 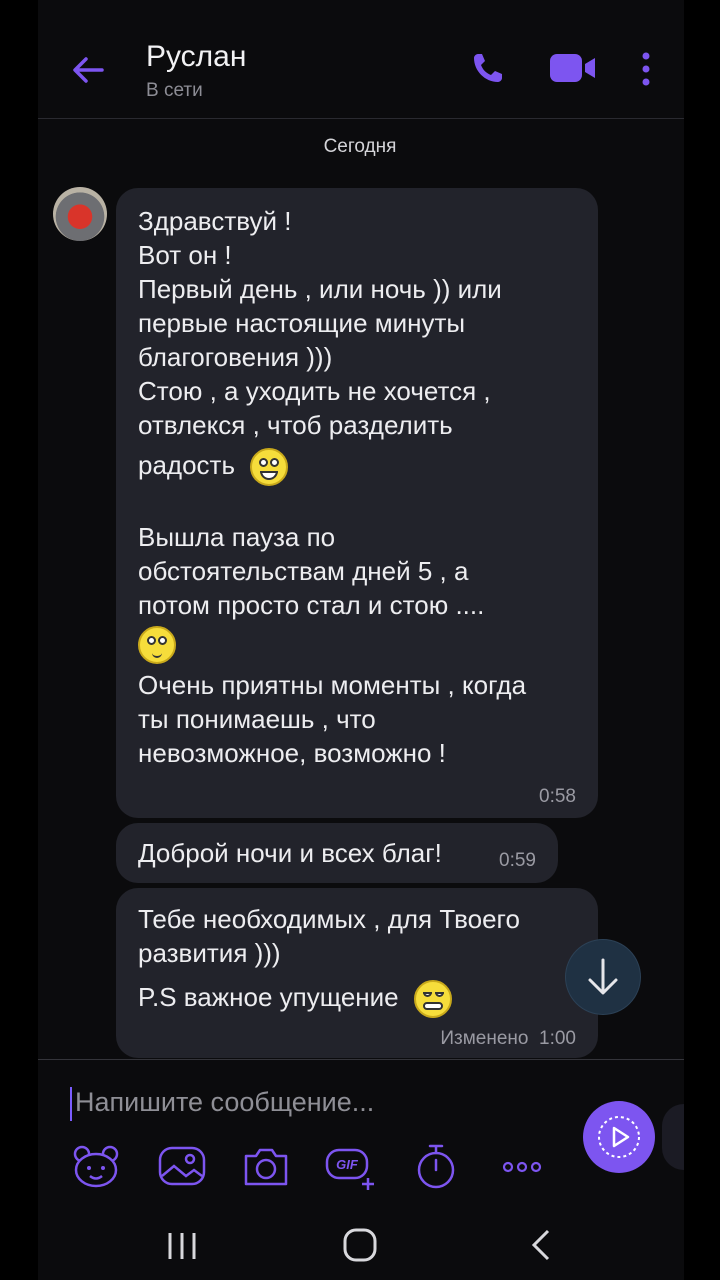 What do you see at coordinates (361, 68) in the screenshot?
I see `chat-header: Руслан В сети` at bounding box center [361, 68].